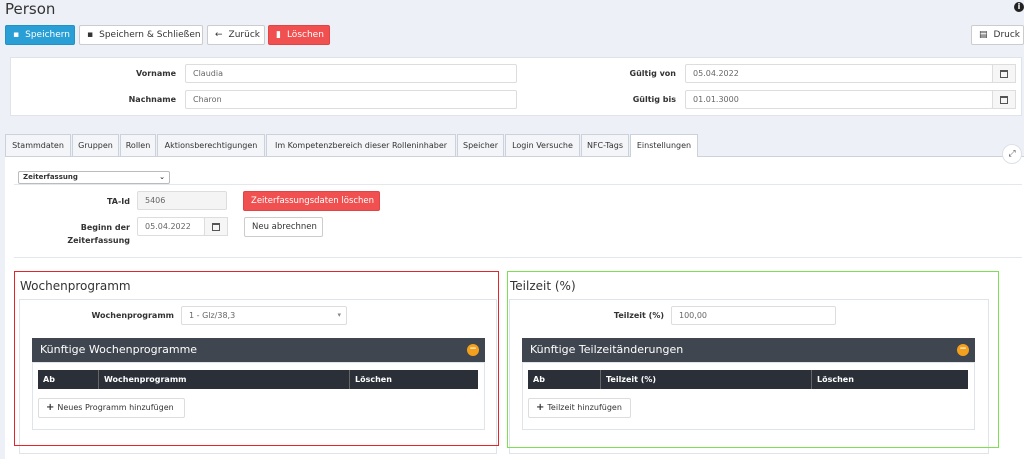  What do you see at coordinates (839, 99) in the screenshot?
I see `valid-to-input: 01.01.3000` at bounding box center [839, 99].